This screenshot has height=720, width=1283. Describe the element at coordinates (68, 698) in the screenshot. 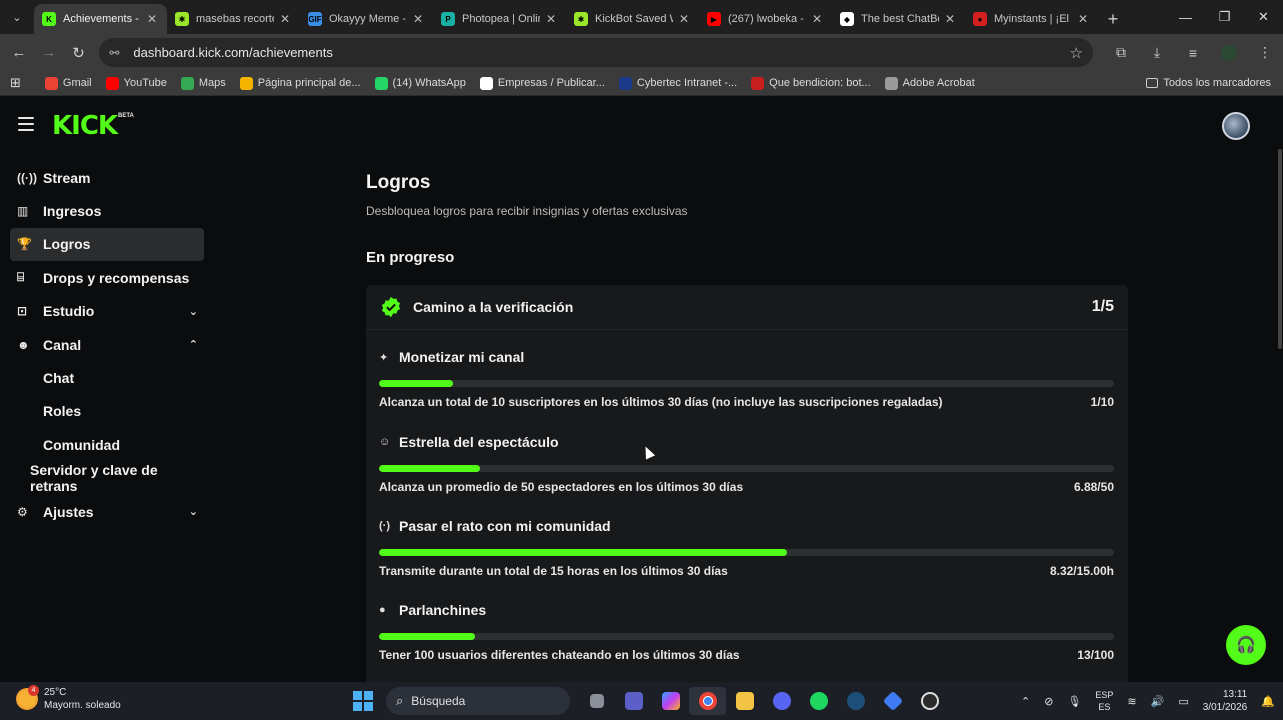

I see `weather-widget: 4 25°C Mayorm. soleado` at that location.